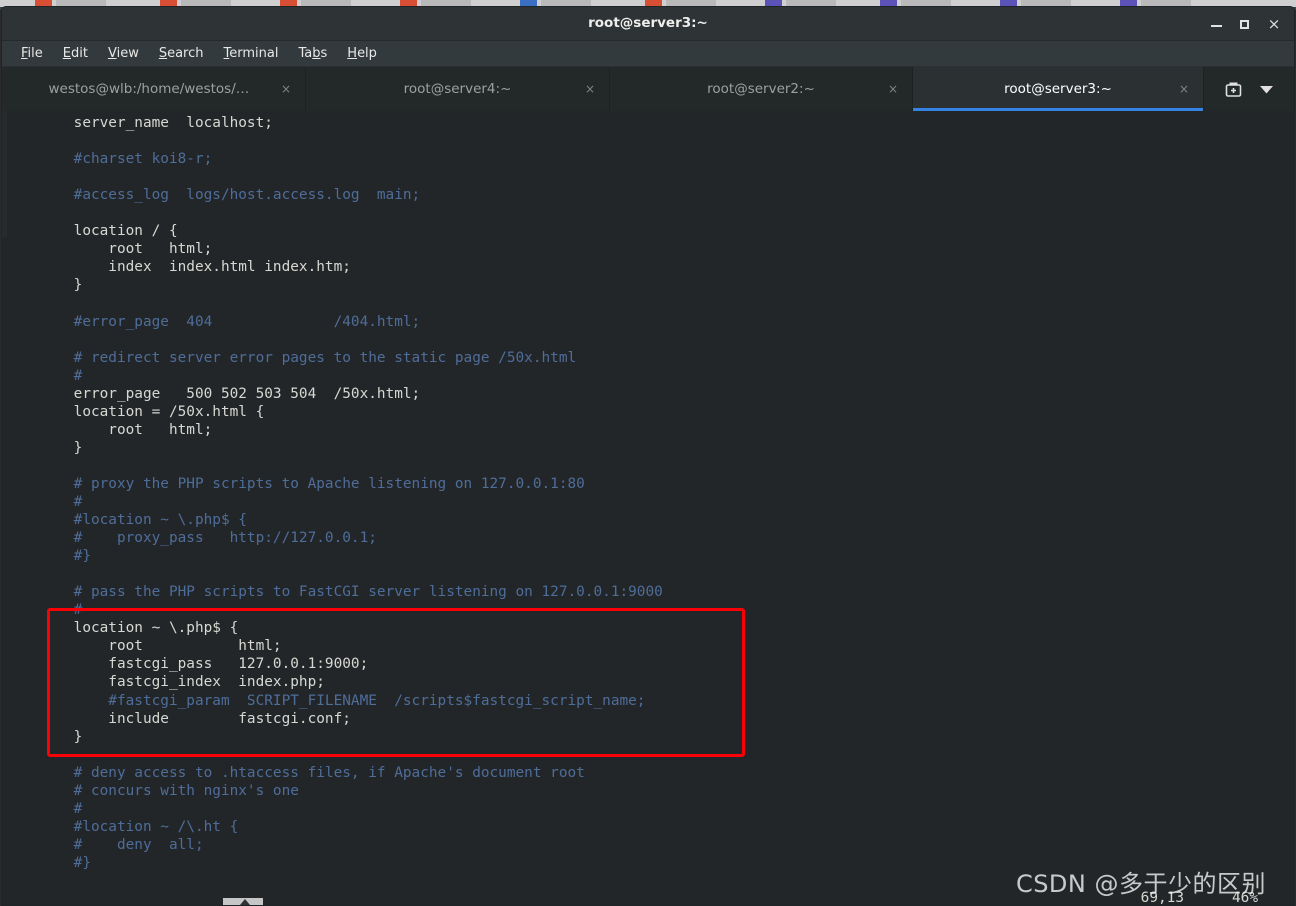 This screenshot has height=906, width=1296. I want to click on menu-file: File, so click(32, 53).